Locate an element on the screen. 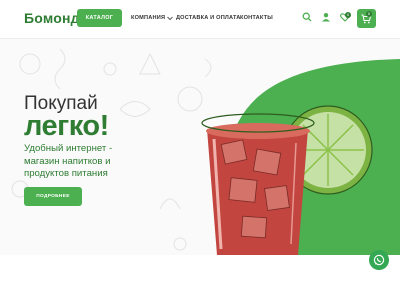  cart-button: 0 is located at coordinates (366, 18).